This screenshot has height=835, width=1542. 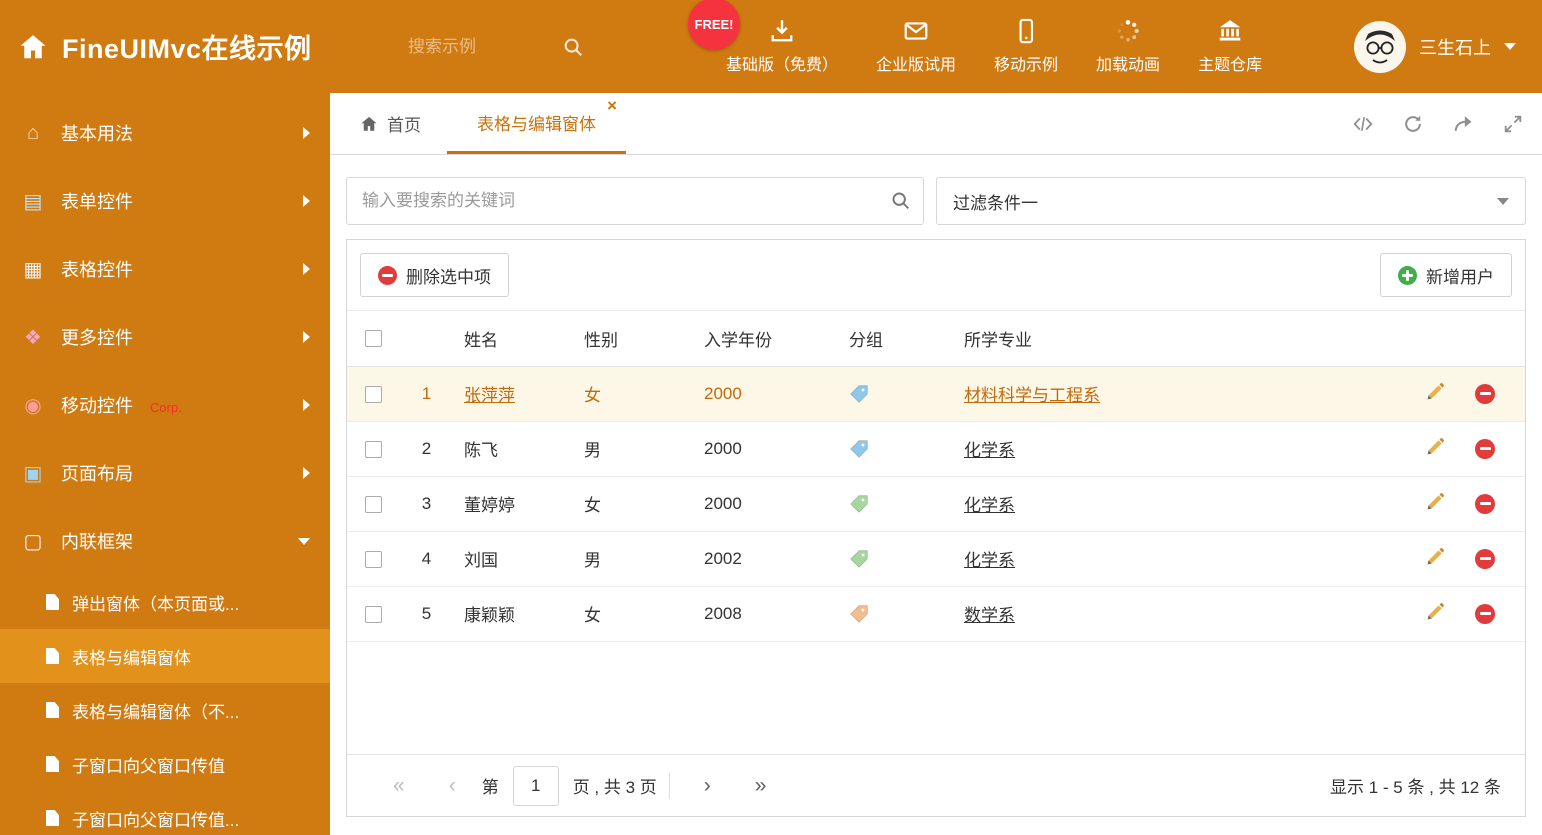 I want to click on user-menu: 三生石上, so click(x=1435, y=46).